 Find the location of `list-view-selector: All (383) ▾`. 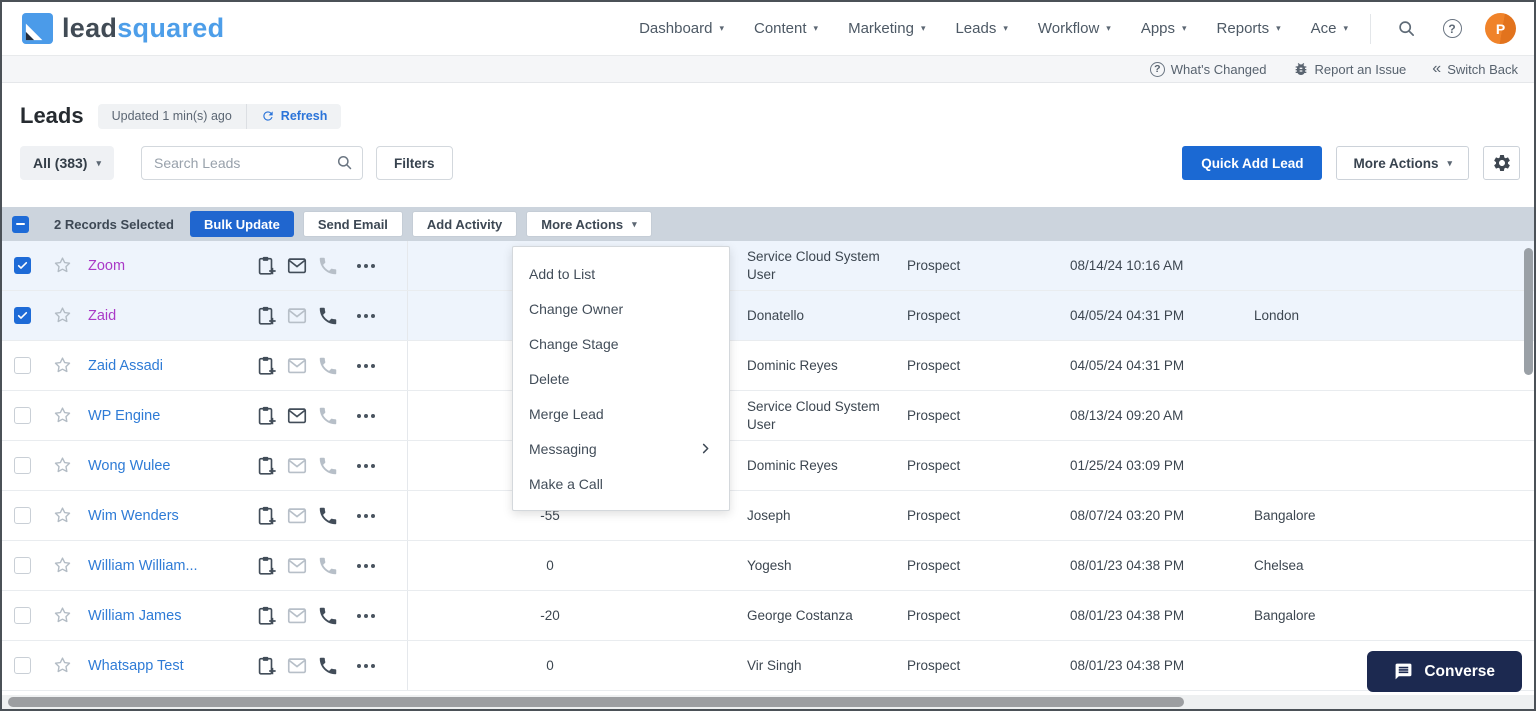

list-view-selector: All (383) ▾ is located at coordinates (67, 163).